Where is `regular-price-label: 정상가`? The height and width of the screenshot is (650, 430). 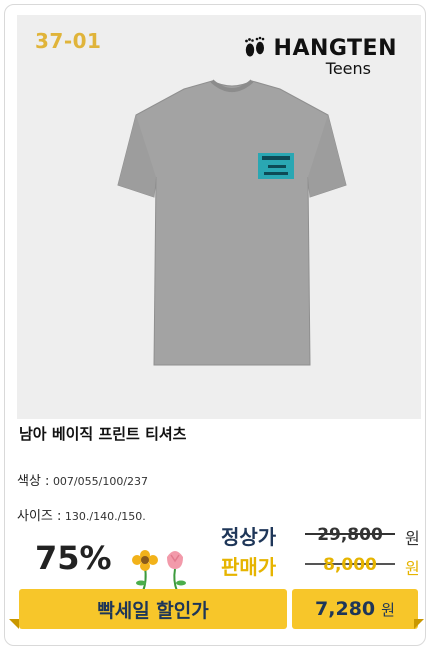 regular-price-label: 정상가 is located at coordinates (249, 537).